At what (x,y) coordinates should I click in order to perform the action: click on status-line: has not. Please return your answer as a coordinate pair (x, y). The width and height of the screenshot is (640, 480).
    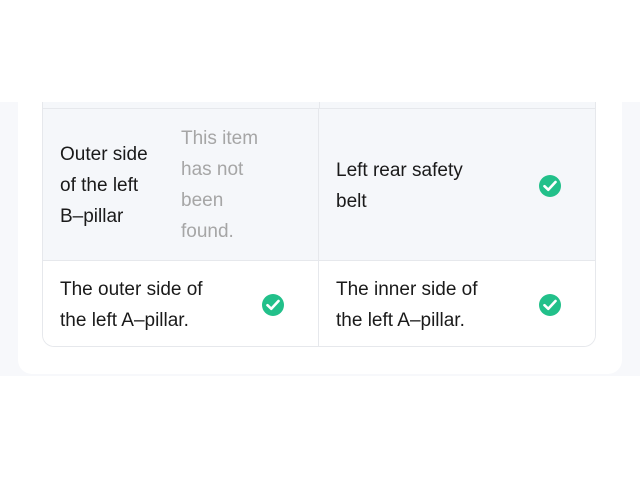
    Looking at the image, I should click on (212, 169).